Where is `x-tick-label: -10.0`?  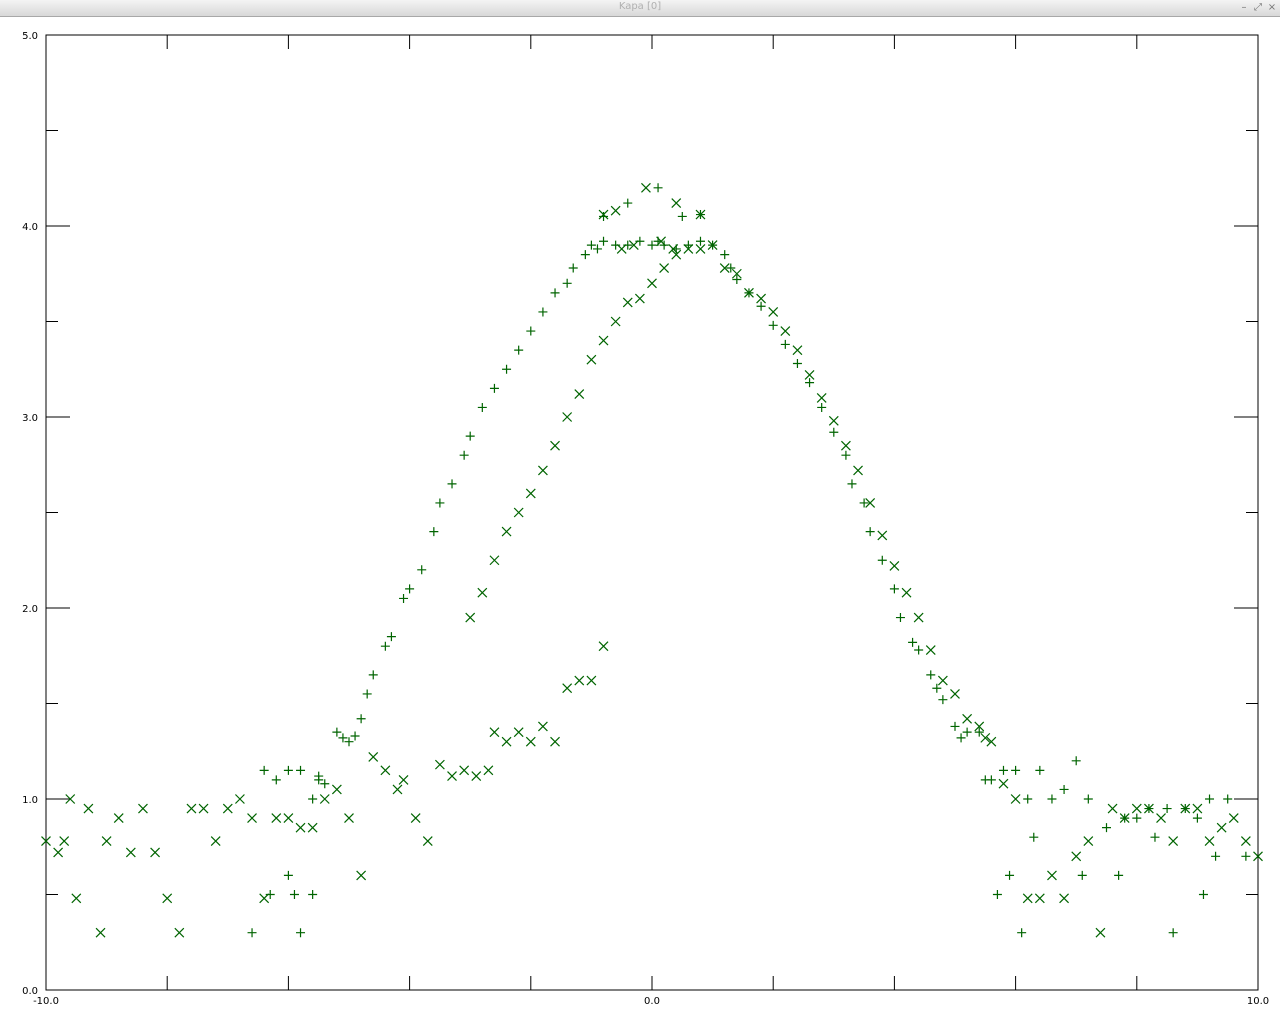
x-tick-label: -10.0 is located at coordinates (46, 1001).